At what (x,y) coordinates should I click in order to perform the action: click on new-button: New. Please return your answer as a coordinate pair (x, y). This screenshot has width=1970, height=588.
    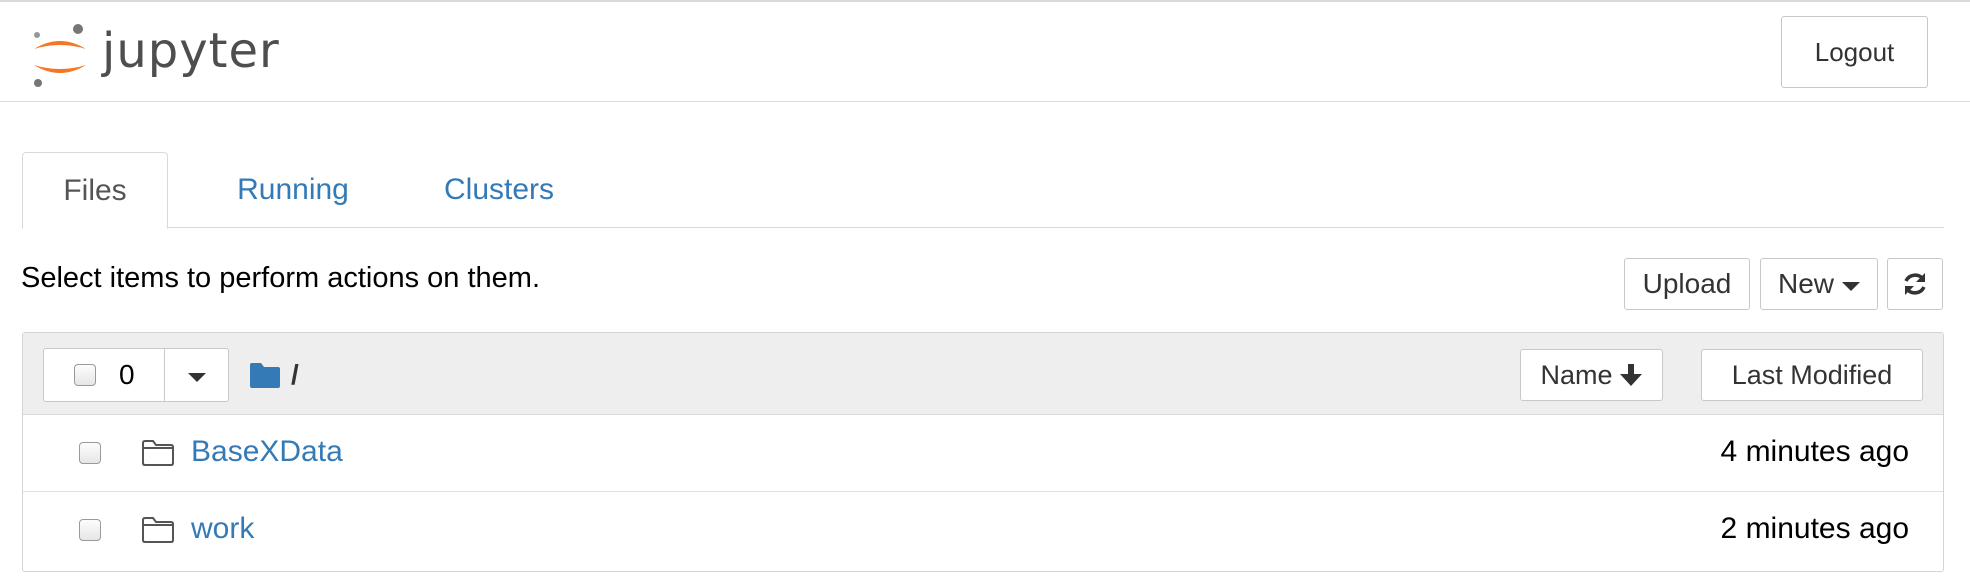
    Looking at the image, I should click on (1819, 284).